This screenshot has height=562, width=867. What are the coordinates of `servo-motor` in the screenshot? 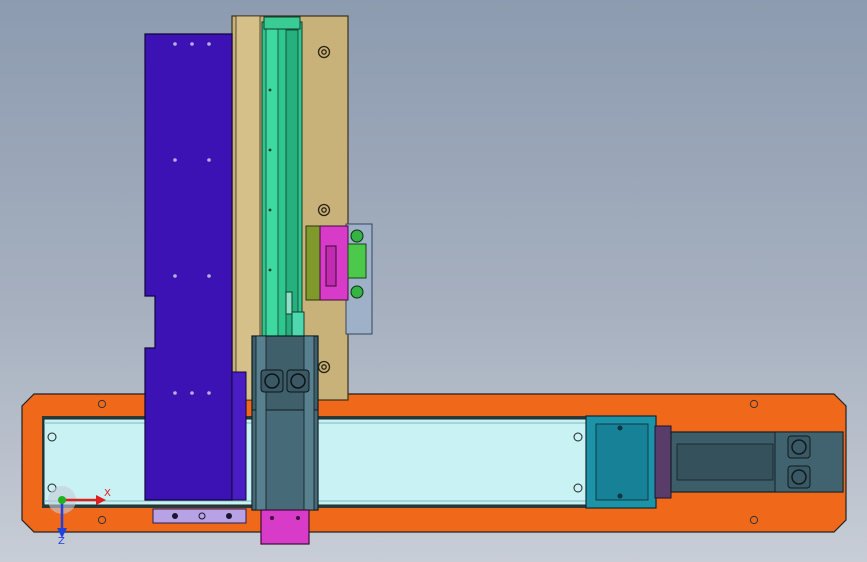 It's located at (757, 462).